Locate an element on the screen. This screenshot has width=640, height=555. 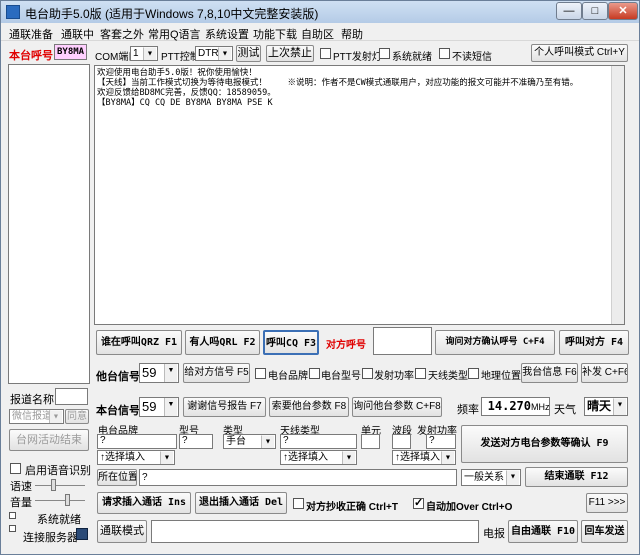
power-fill-select: ↑选择填入 is located at coordinates (424, 457).